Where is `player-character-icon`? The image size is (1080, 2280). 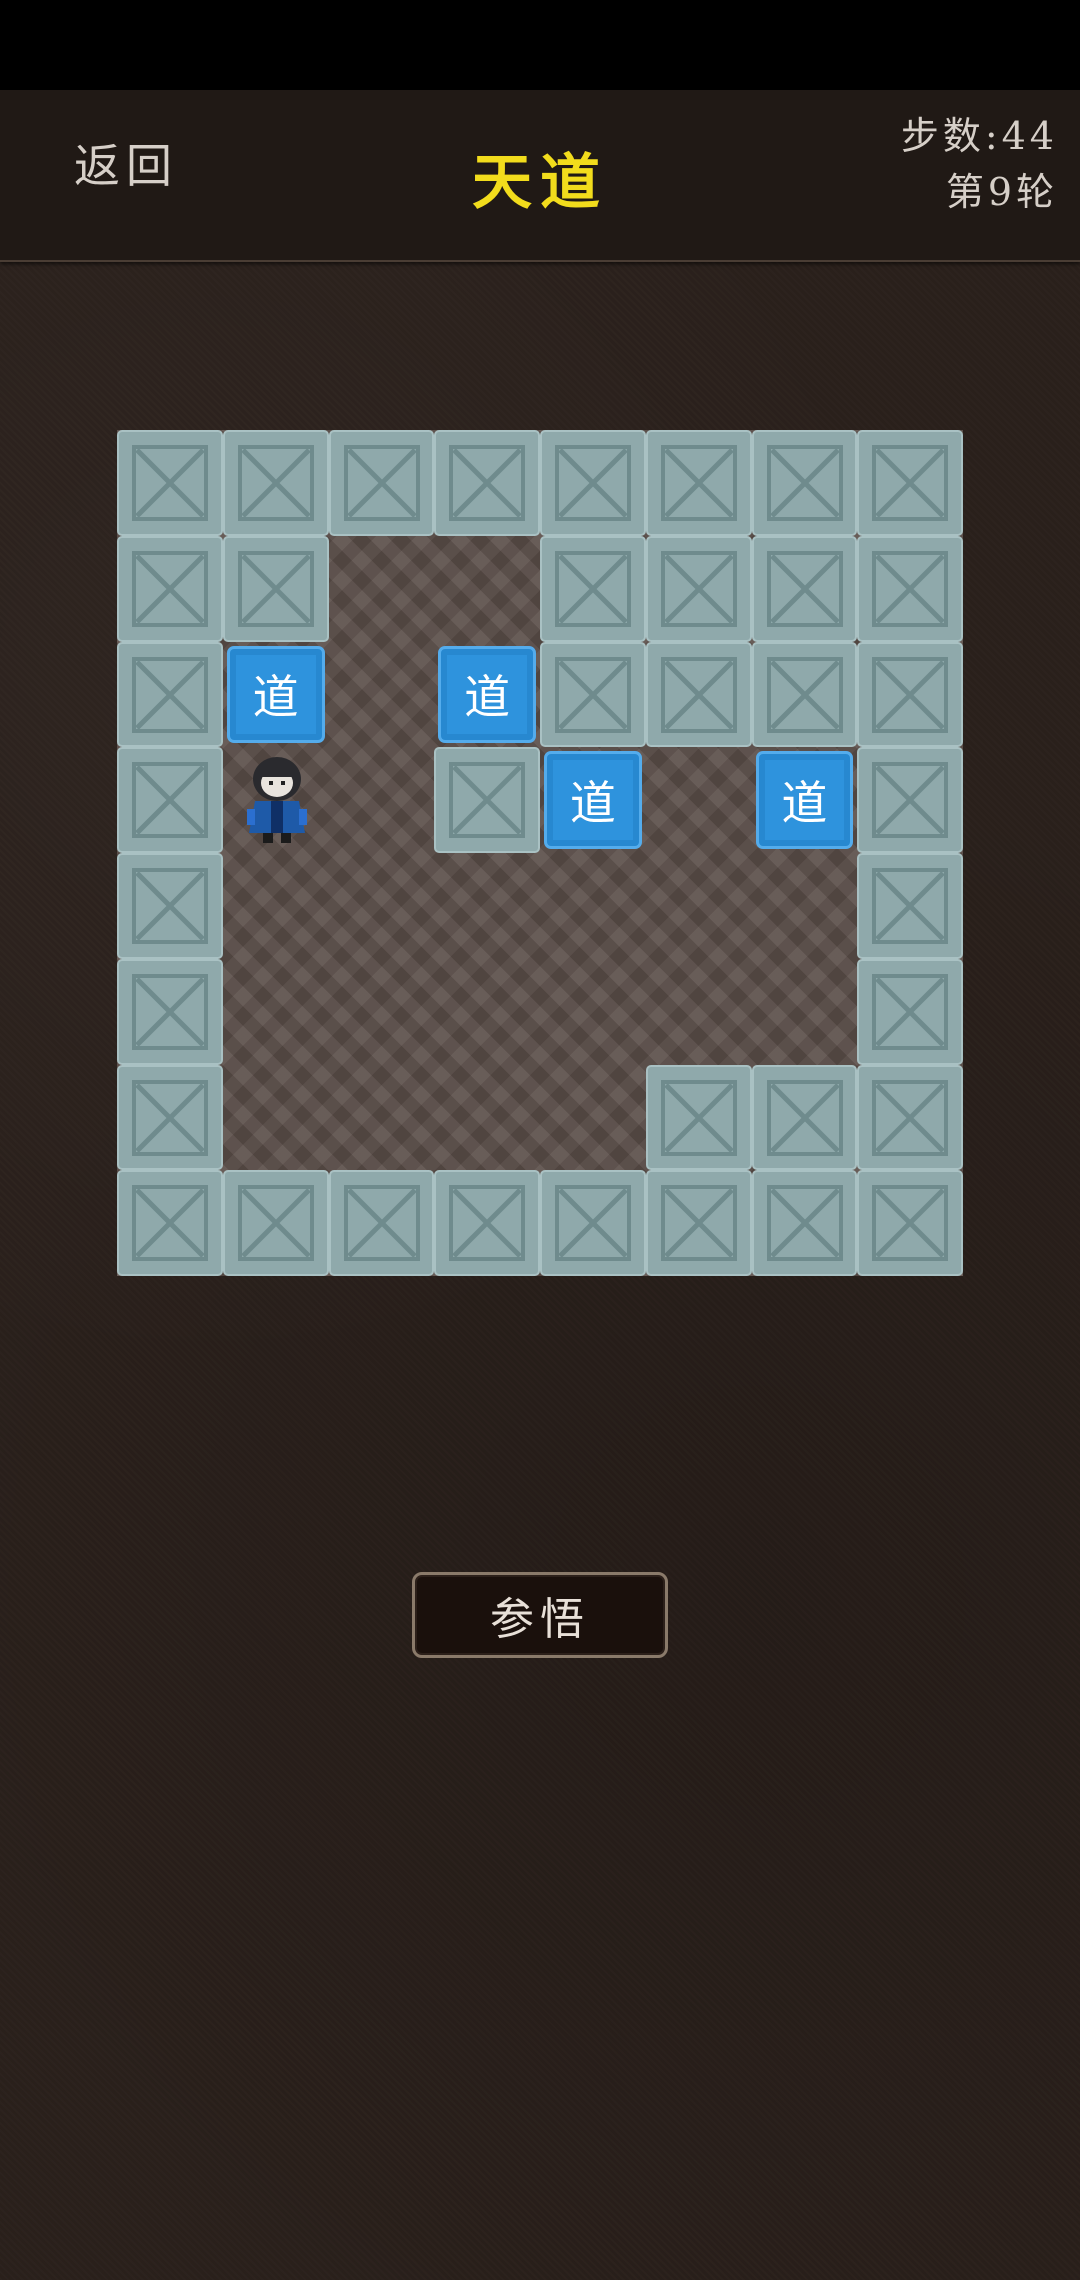
player-character-icon is located at coordinates (276, 800).